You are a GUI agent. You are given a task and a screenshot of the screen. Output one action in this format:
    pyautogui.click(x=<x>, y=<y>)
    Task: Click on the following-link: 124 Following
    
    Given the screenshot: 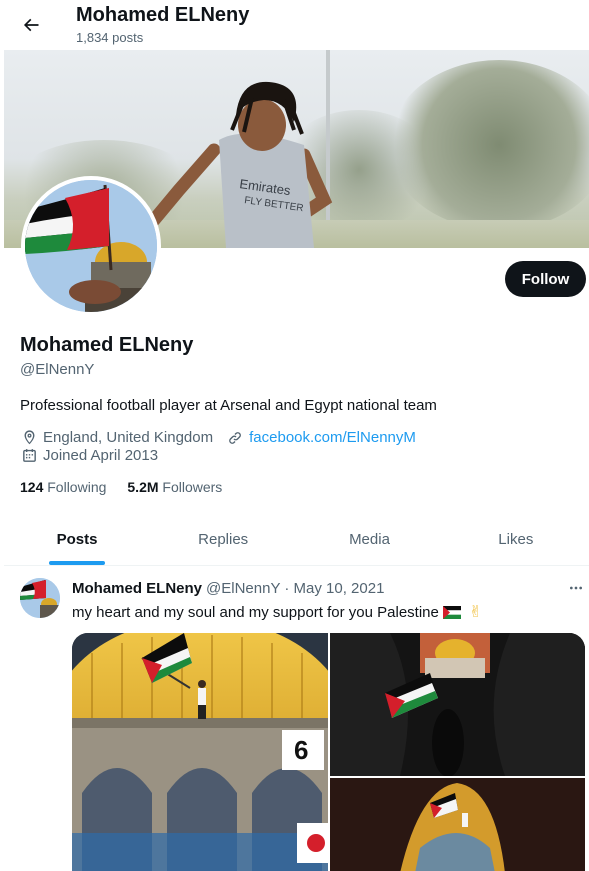 What is the action you would take?
    pyautogui.click(x=63, y=487)
    